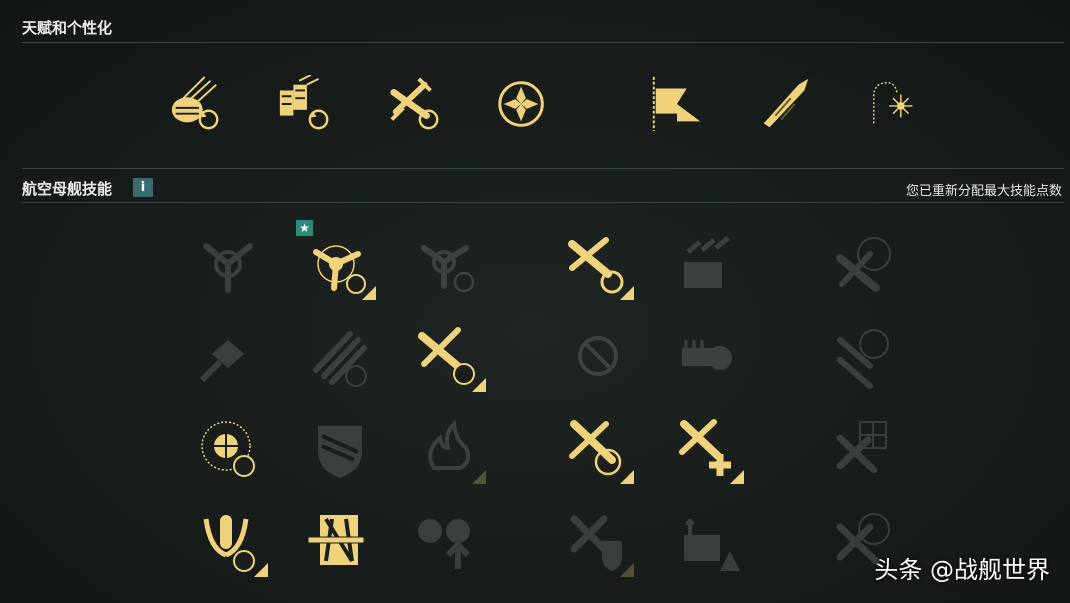  I want to click on aircraft-diamond-icon, so click(232, 356).